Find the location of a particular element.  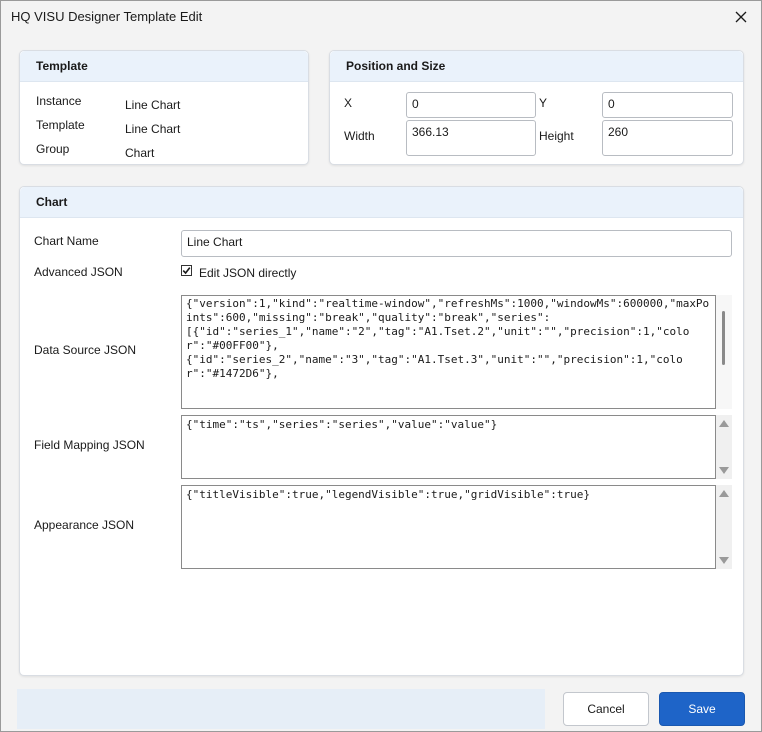

checkmark-icon is located at coordinates (186, 271).